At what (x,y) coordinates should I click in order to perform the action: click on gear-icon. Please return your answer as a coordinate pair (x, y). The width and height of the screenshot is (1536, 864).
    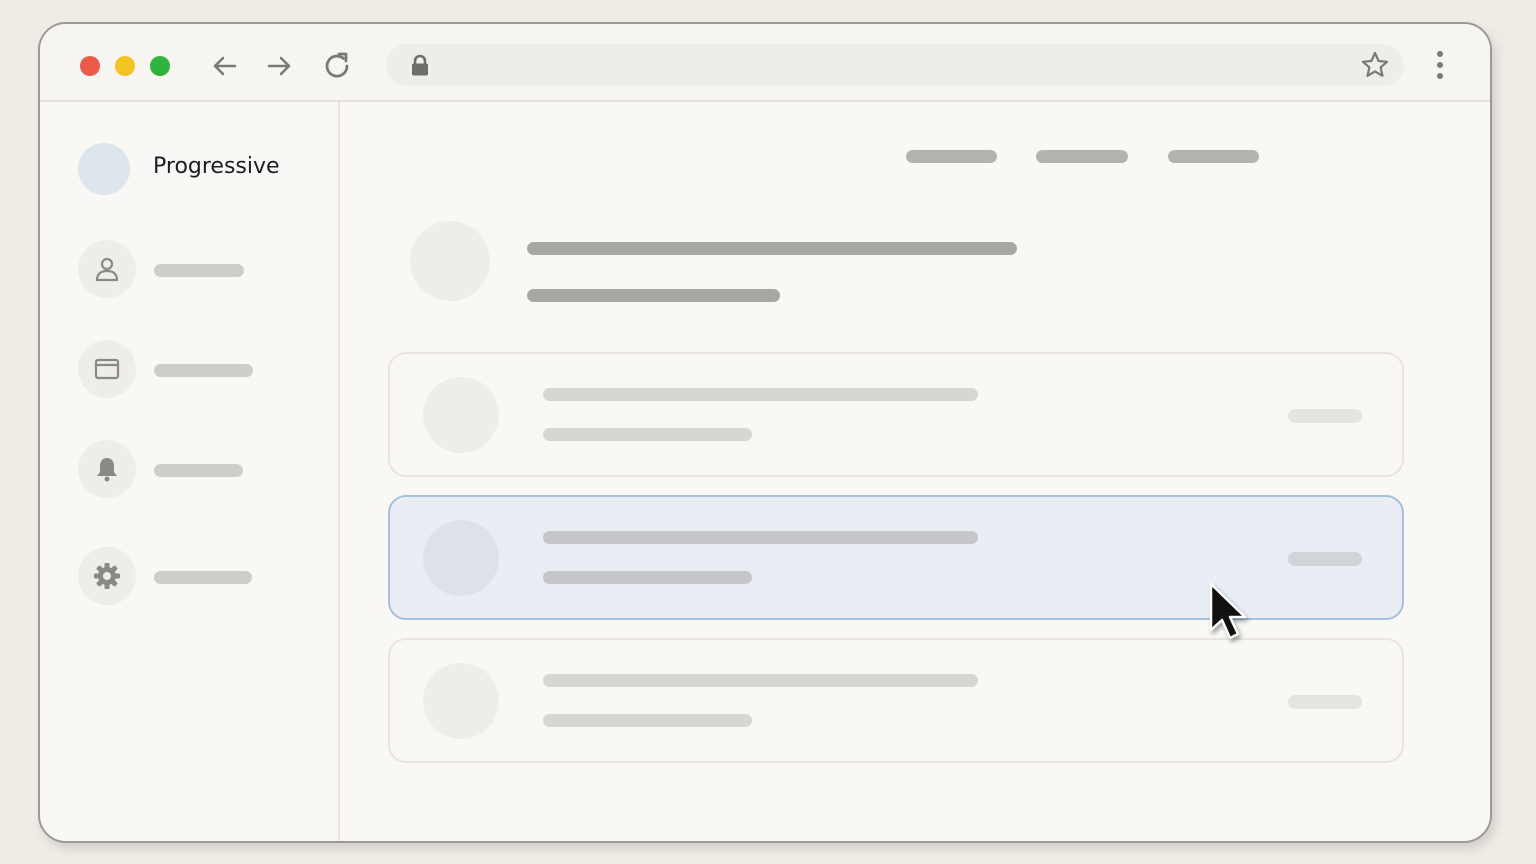
    Looking at the image, I should click on (107, 576).